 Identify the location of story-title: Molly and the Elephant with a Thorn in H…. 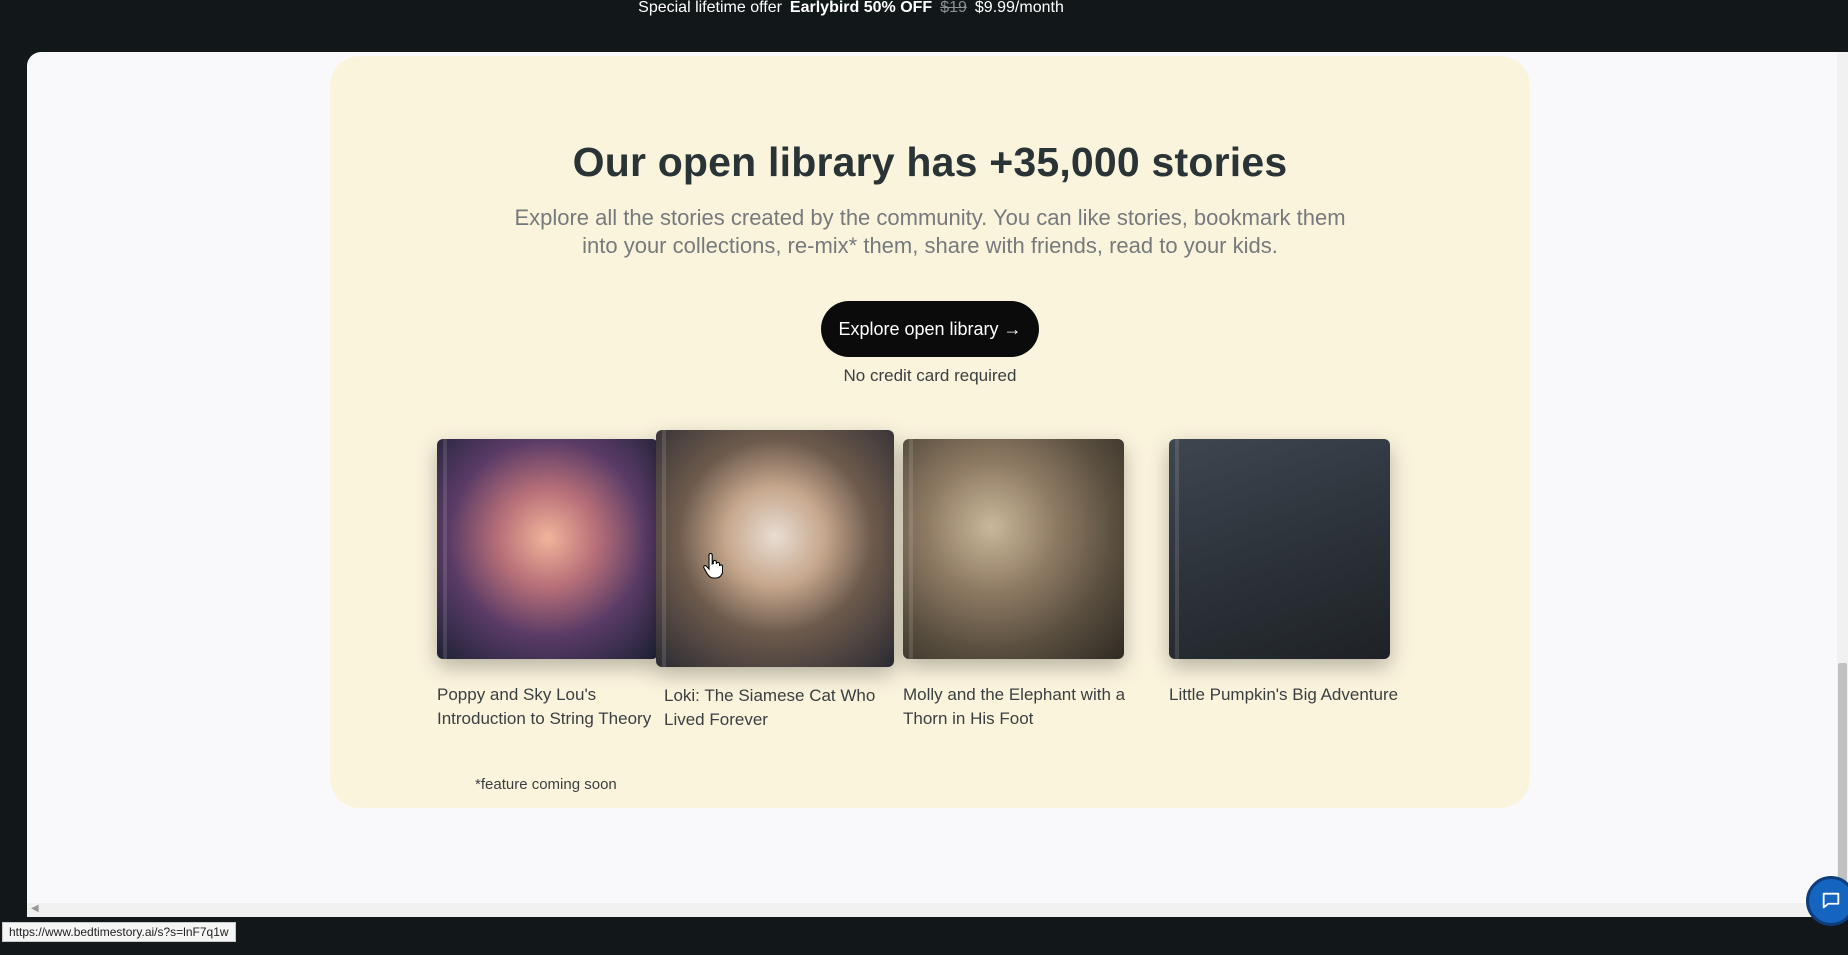
(1018, 707).